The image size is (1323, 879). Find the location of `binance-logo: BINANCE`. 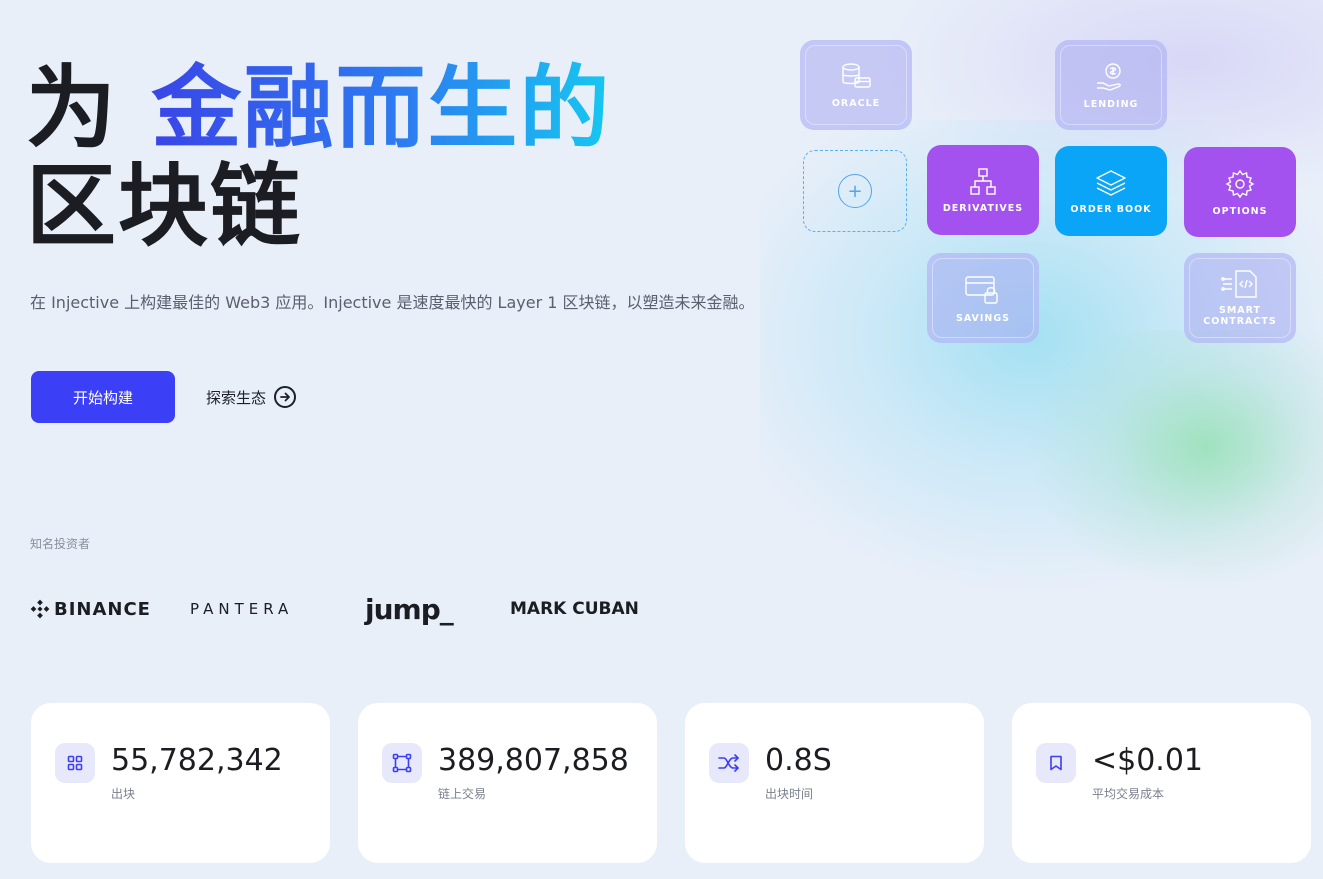

binance-logo: BINANCE is located at coordinates (90, 609).